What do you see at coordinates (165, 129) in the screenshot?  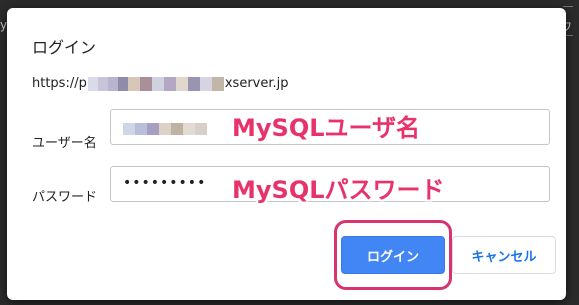 I see `username-redacted-mosaic` at bounding box center [165, 129].